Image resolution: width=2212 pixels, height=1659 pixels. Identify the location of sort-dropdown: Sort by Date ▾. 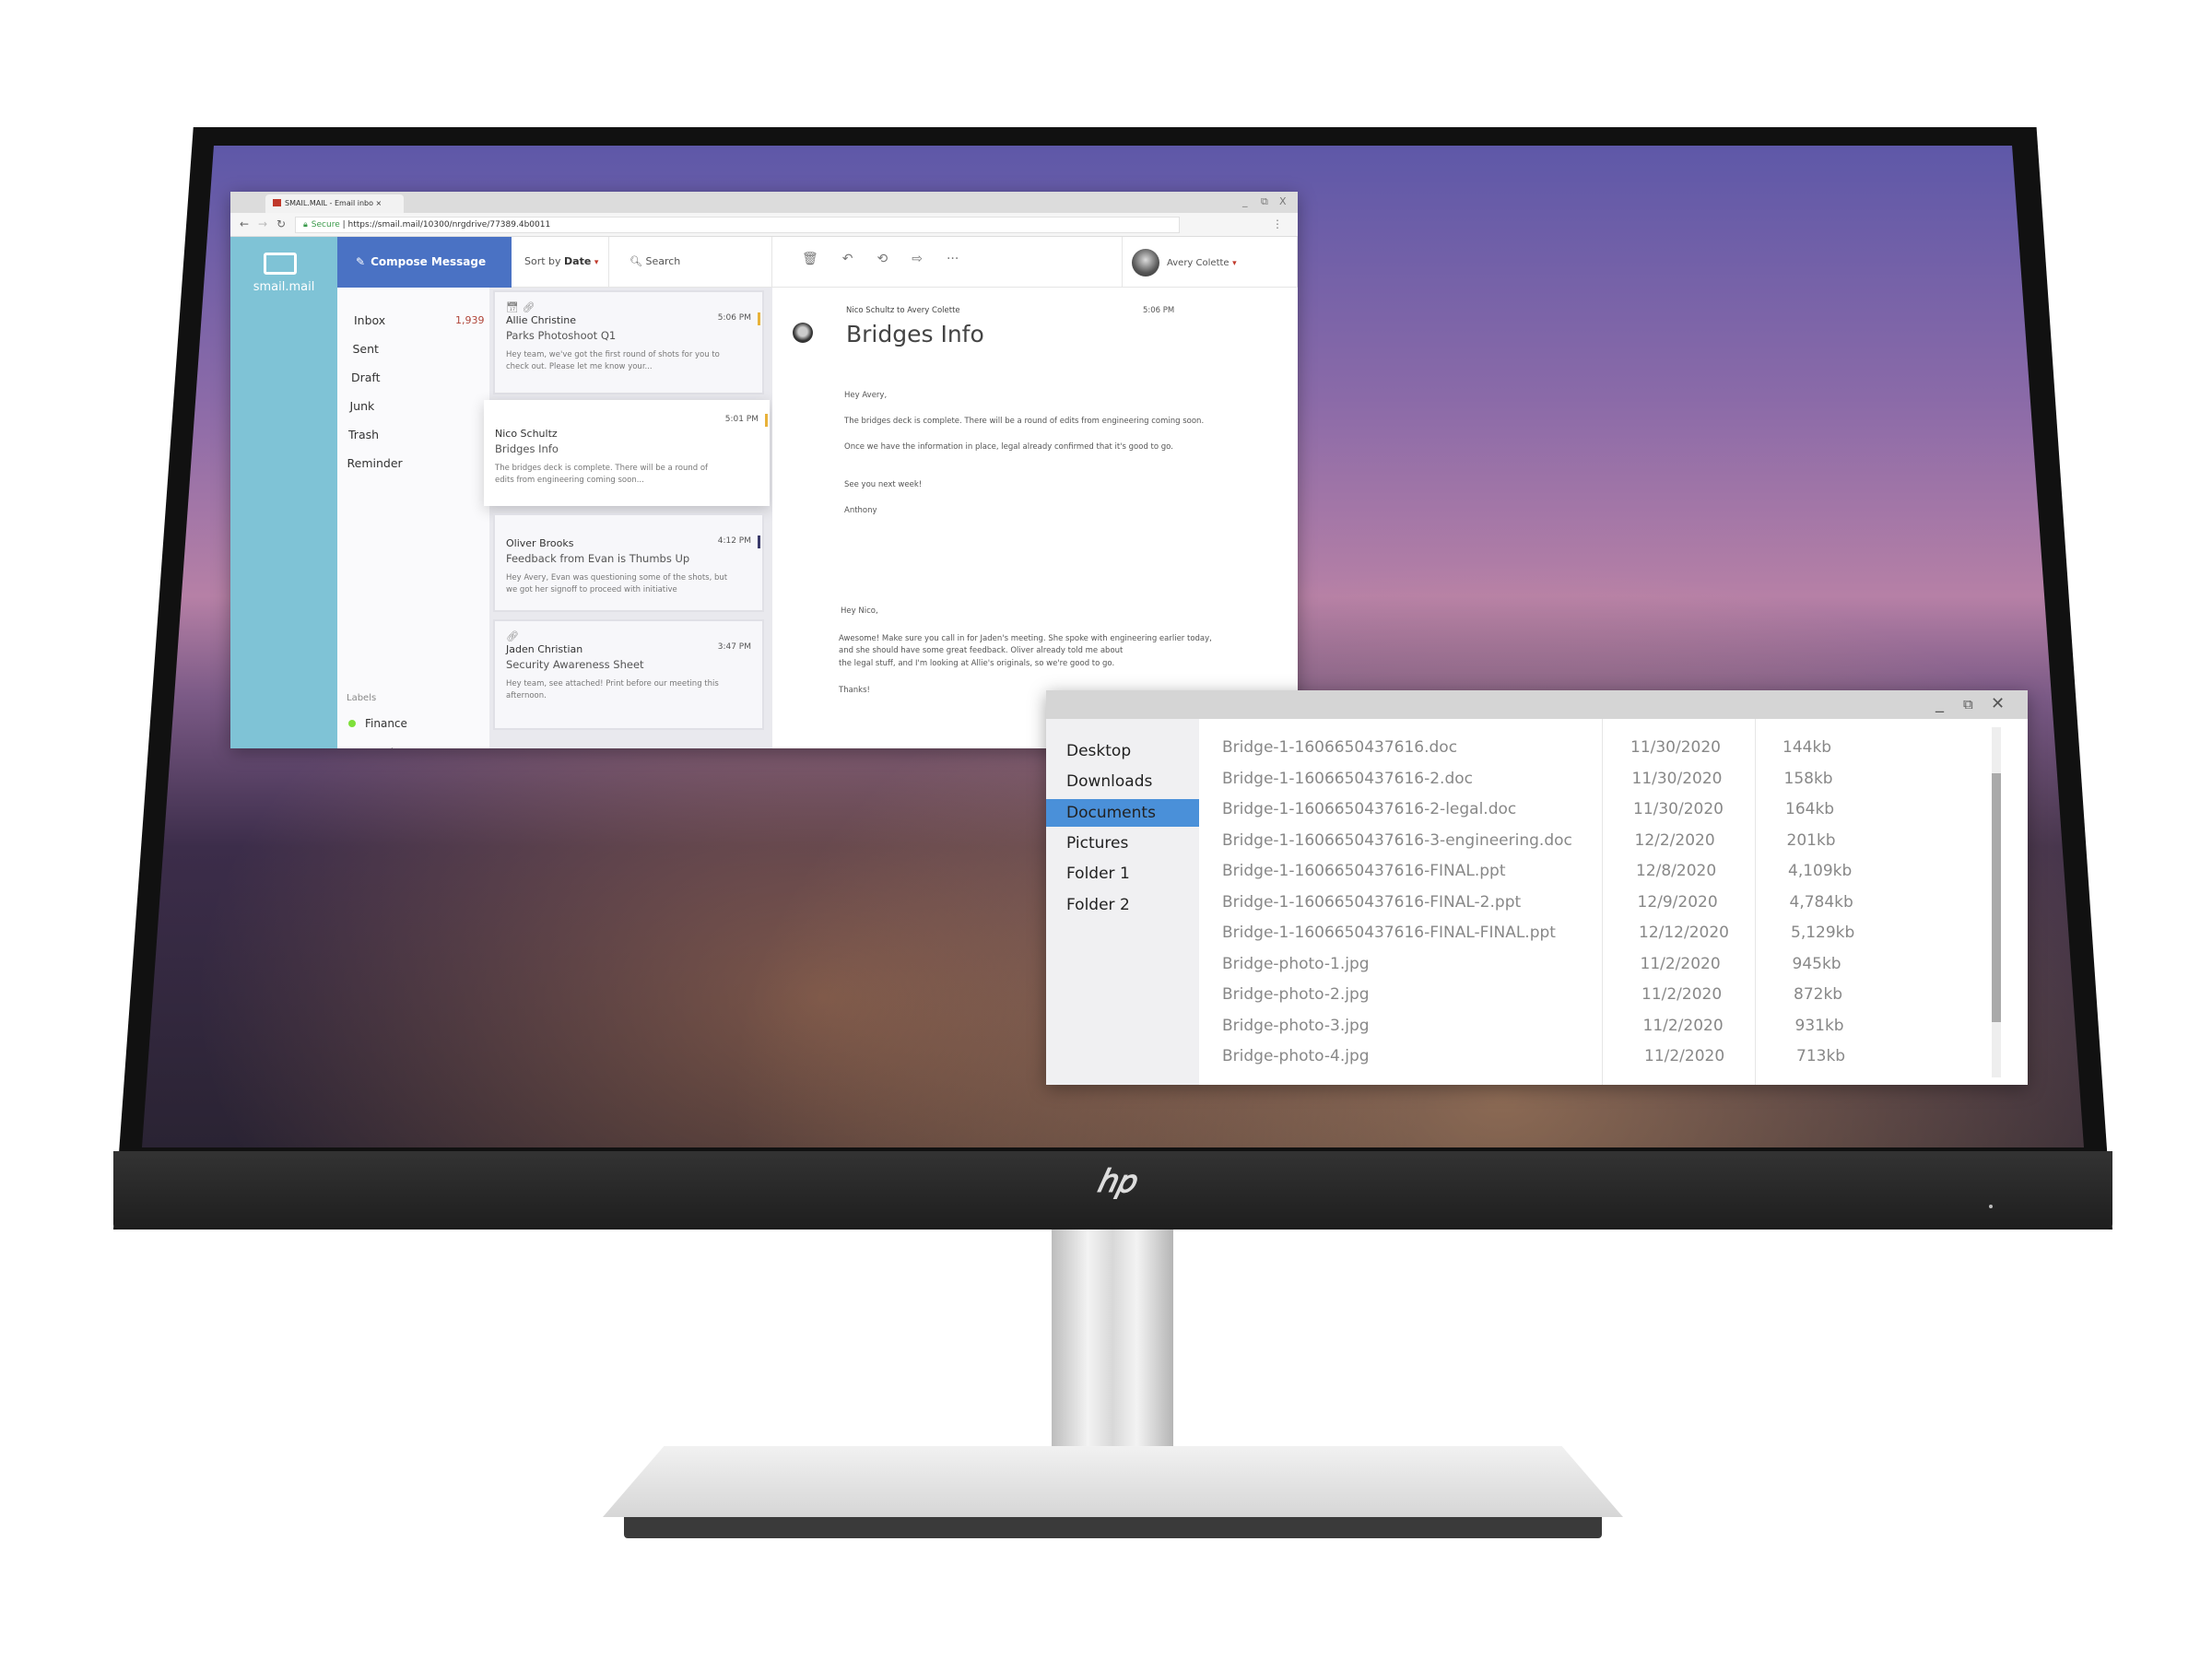
(560, 262).